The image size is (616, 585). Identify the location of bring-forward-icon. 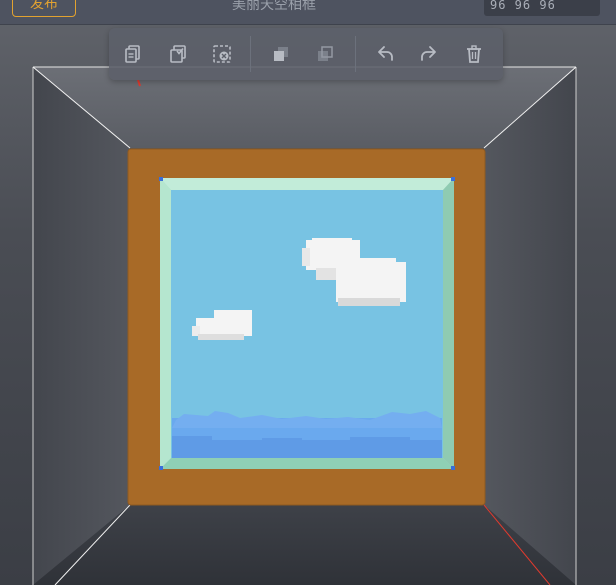
(281, 54).